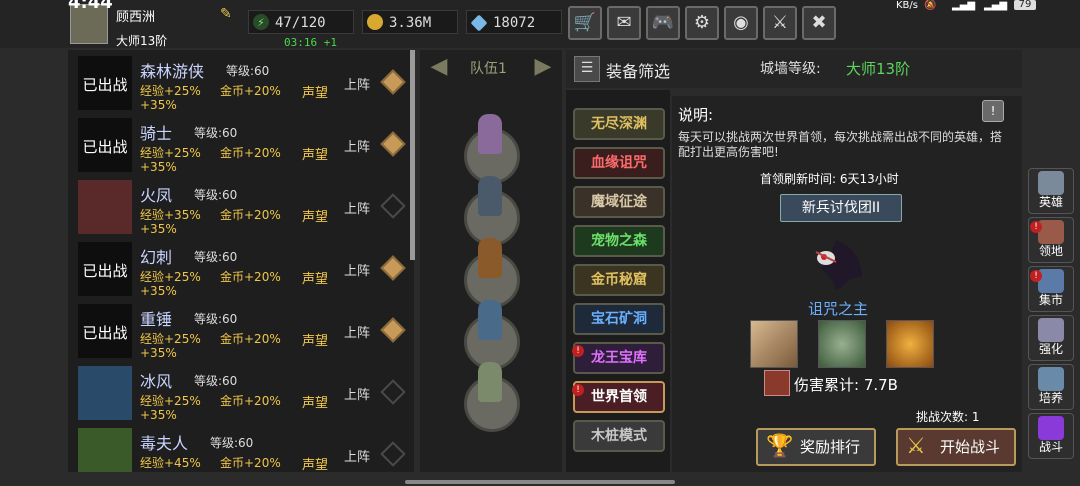 This screenshot has width=1080, height=486. I want to click on gold-coin-icon, so click(375, 22).